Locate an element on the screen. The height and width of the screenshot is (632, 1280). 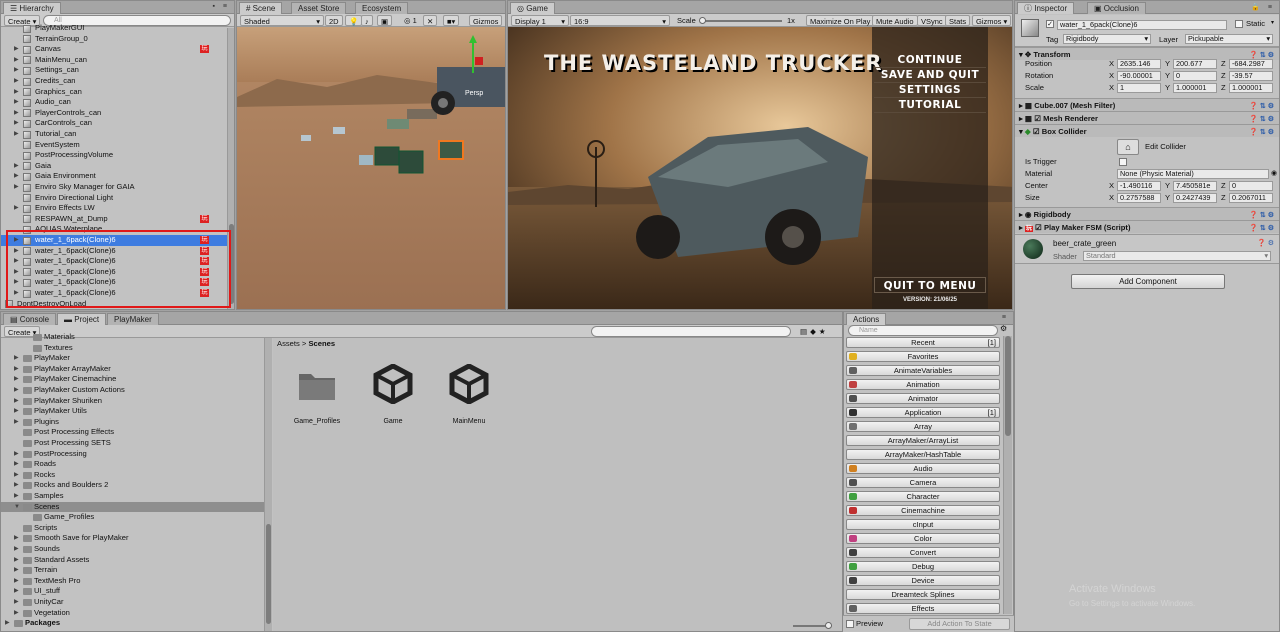
audio-toggle-icon: ♪ is located at coordinates (367, 20).